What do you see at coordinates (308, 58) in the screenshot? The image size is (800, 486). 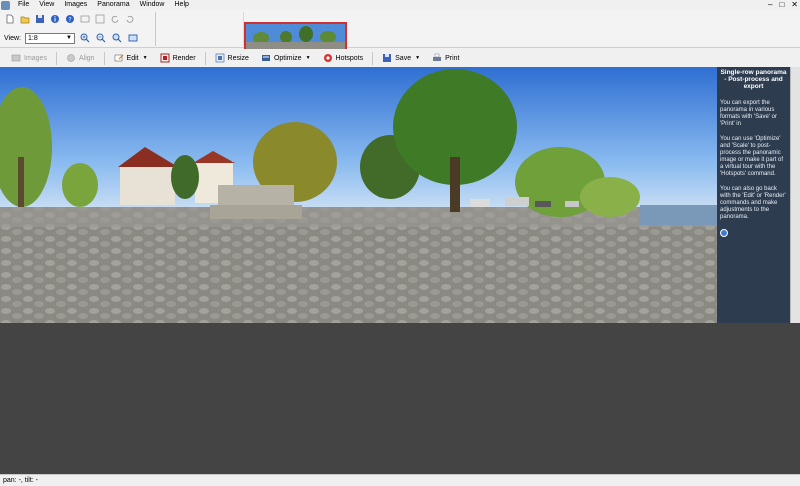 I see `optimize-dropdown-arrow: ▼` at bounding box center [308, 58].